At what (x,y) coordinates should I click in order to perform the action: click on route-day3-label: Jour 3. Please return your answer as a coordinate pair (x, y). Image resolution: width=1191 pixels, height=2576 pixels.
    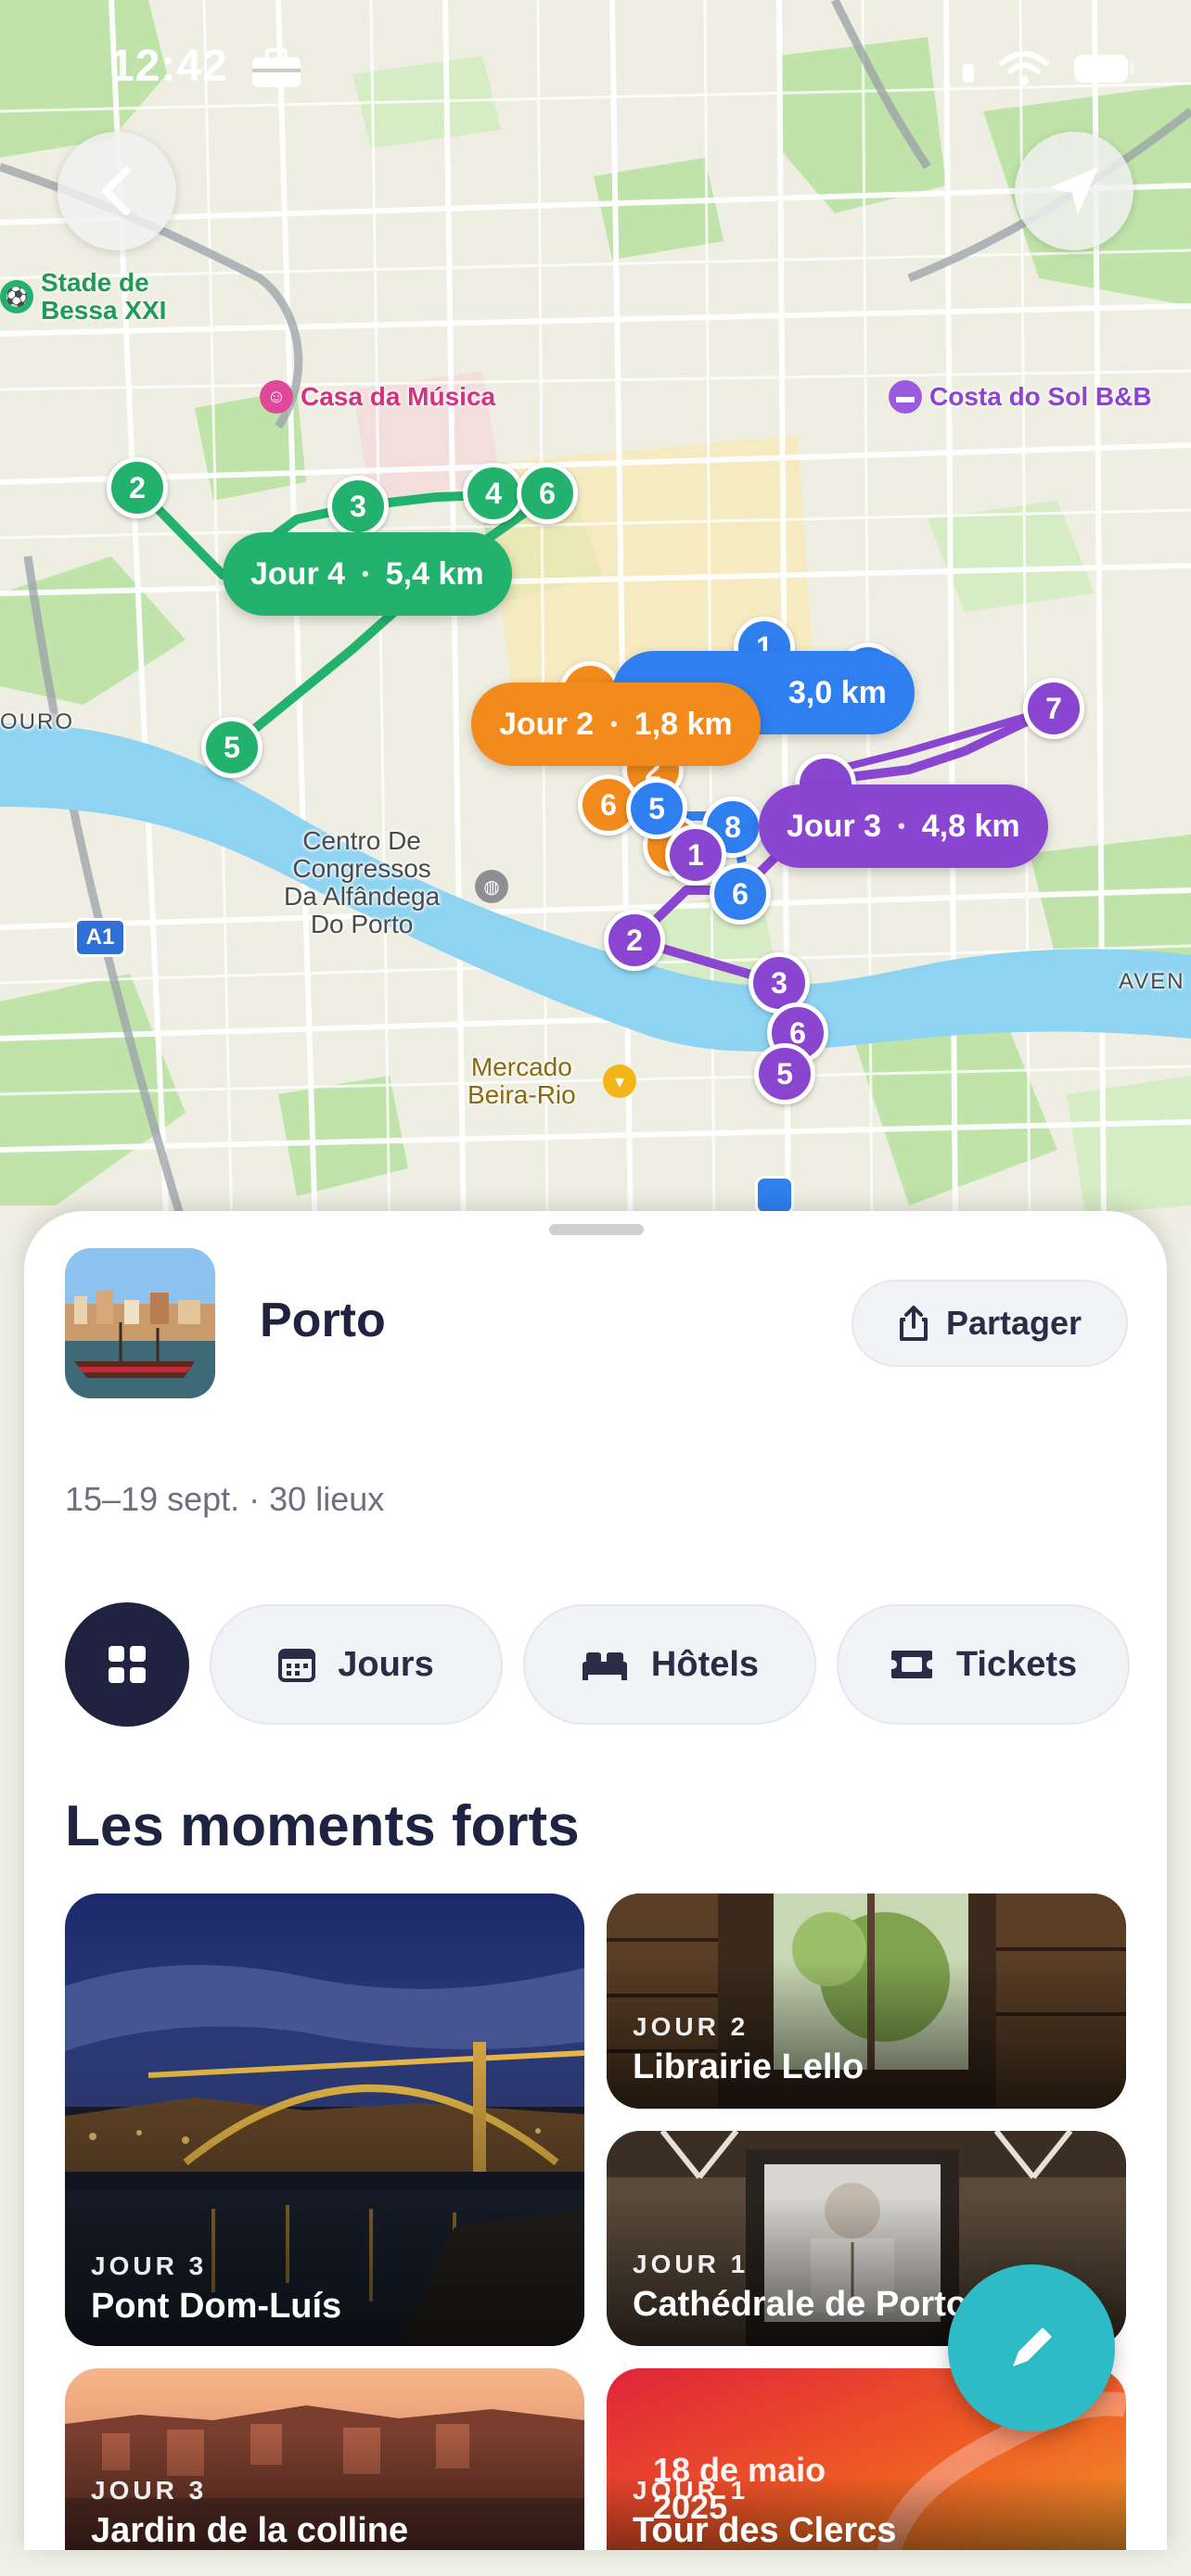
    Looking at the image, I should click on (834, 826).